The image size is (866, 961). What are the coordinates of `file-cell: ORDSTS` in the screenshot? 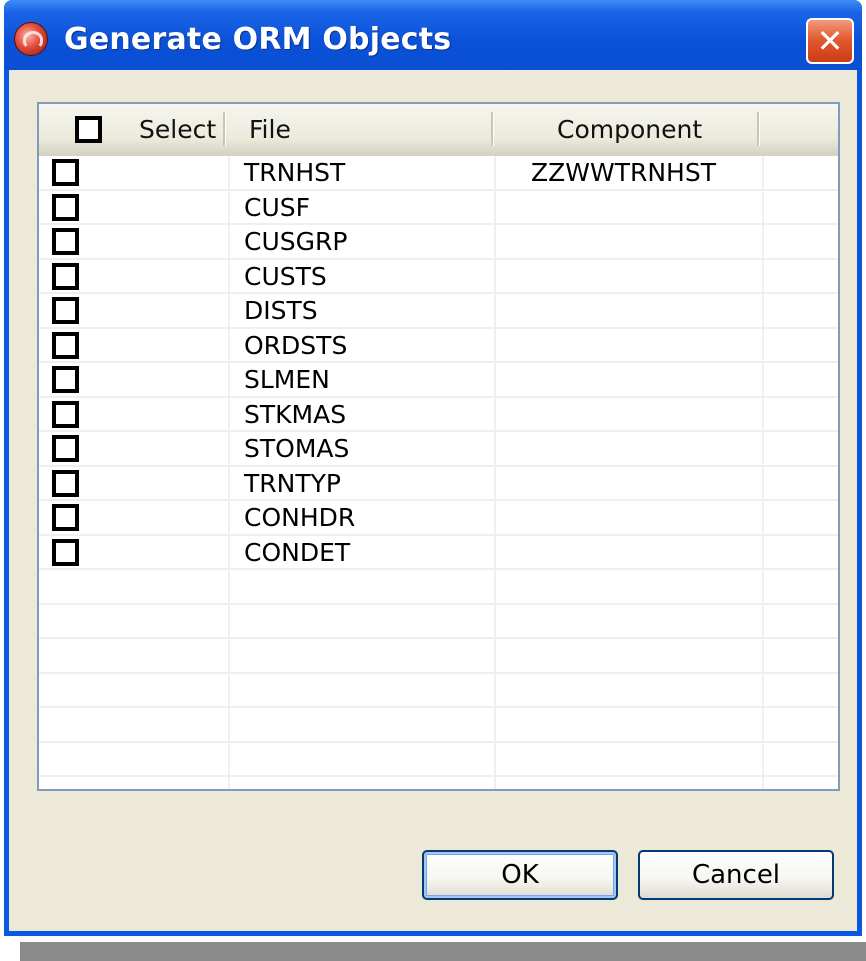 It's located at (296, 345).